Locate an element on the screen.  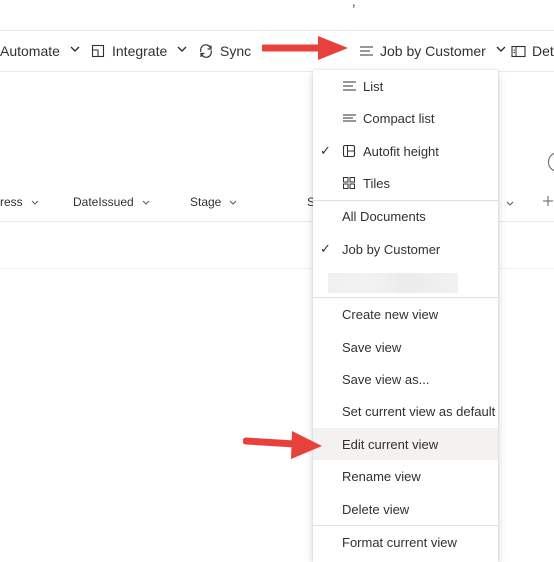
view-switcher-label: Job by Customer is located at coordinates (433, 51).